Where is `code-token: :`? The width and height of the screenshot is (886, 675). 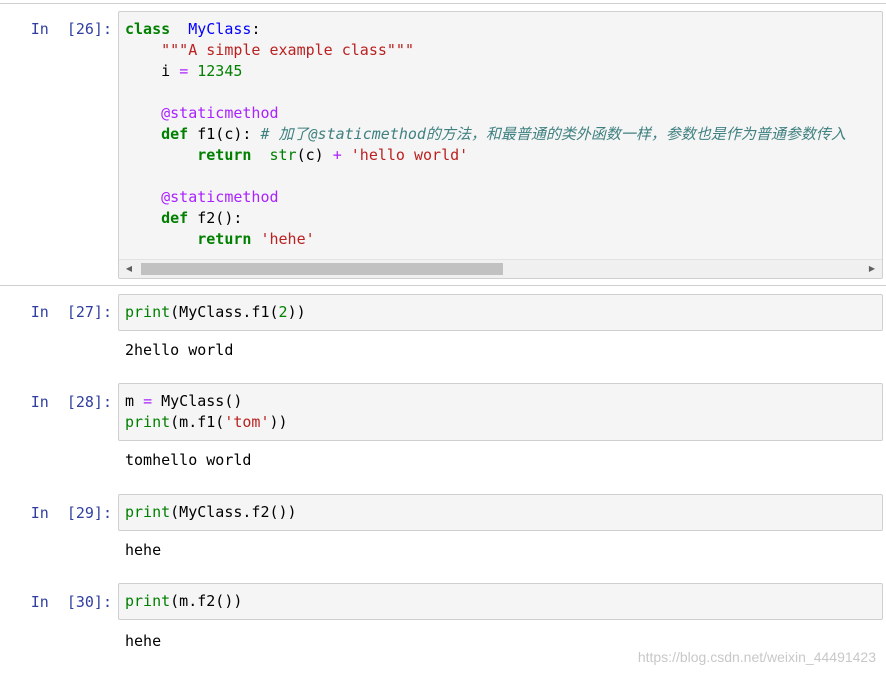
code-token: : is located at coordinates (256, 29).